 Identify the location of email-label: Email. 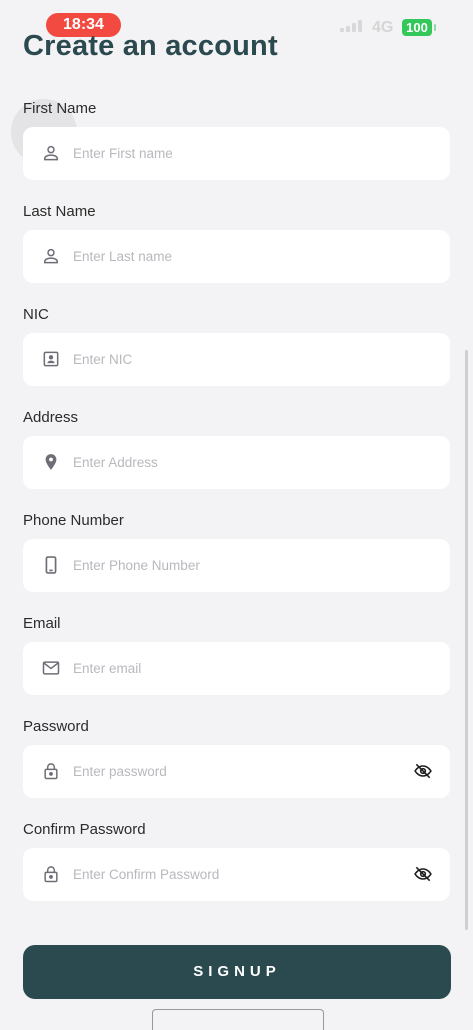
(42, 623).